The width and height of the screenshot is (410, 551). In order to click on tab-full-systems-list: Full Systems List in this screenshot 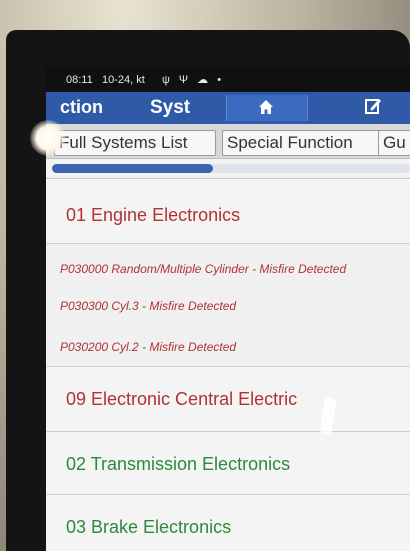, I will do `click(135, 143)`.